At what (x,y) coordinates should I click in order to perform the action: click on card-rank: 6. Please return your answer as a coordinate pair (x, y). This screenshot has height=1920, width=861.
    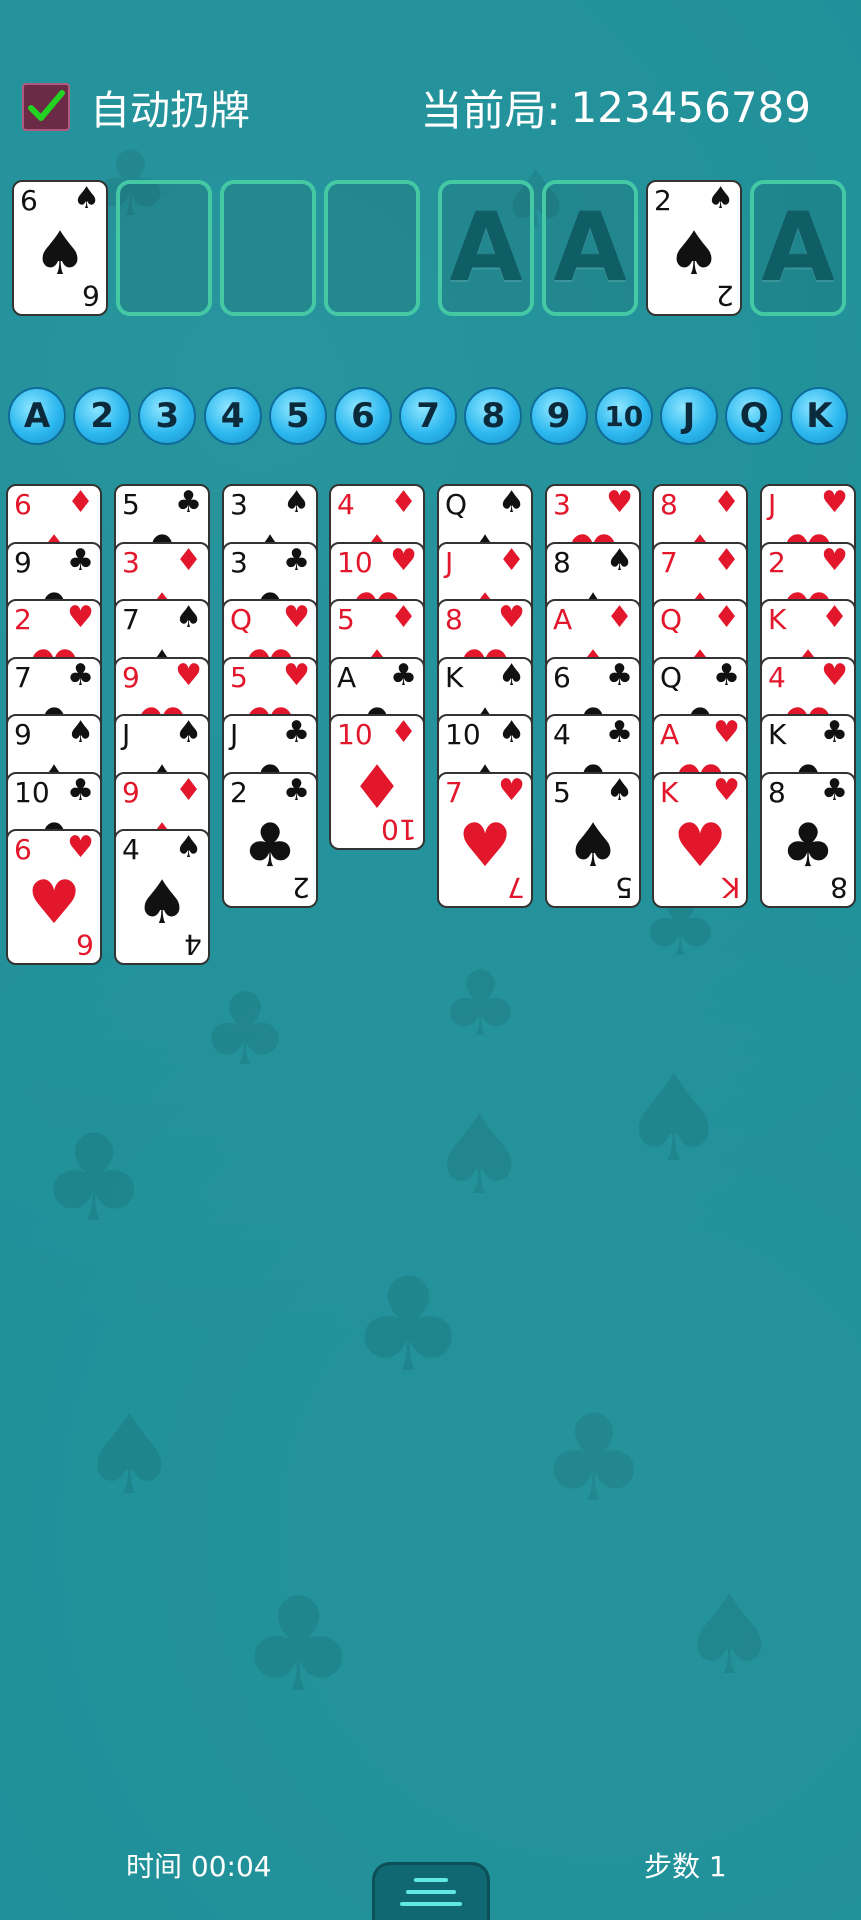
    Looking at the image, I should click on (23, 504).